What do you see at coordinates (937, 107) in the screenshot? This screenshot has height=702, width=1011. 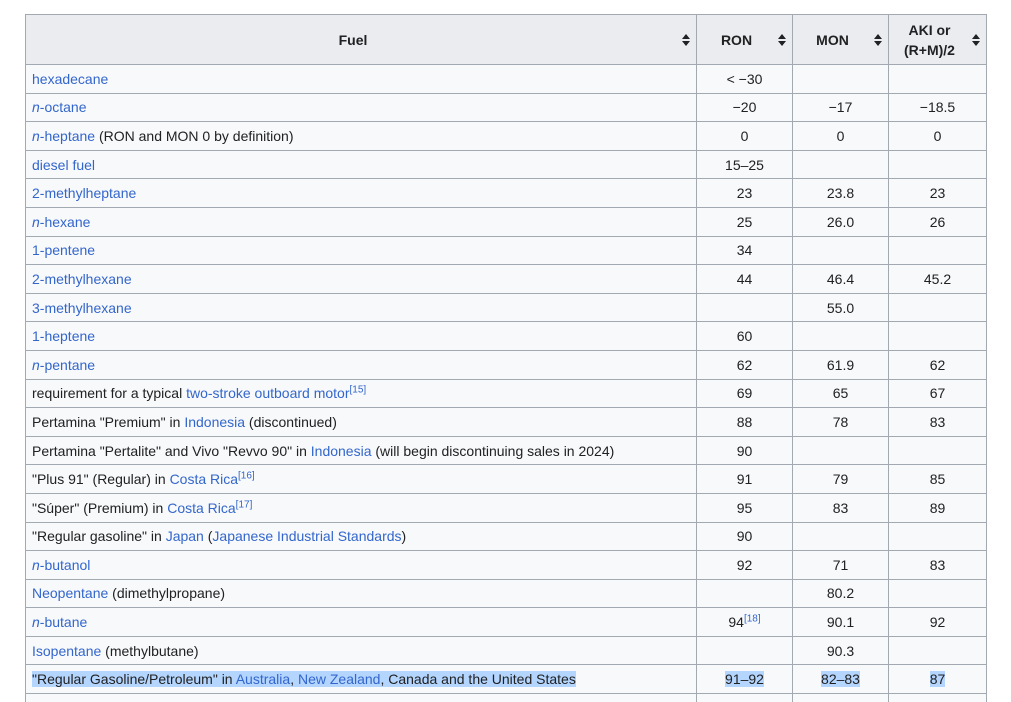 I see `aki-cell: −18.5` at bounding box center [937, 107].